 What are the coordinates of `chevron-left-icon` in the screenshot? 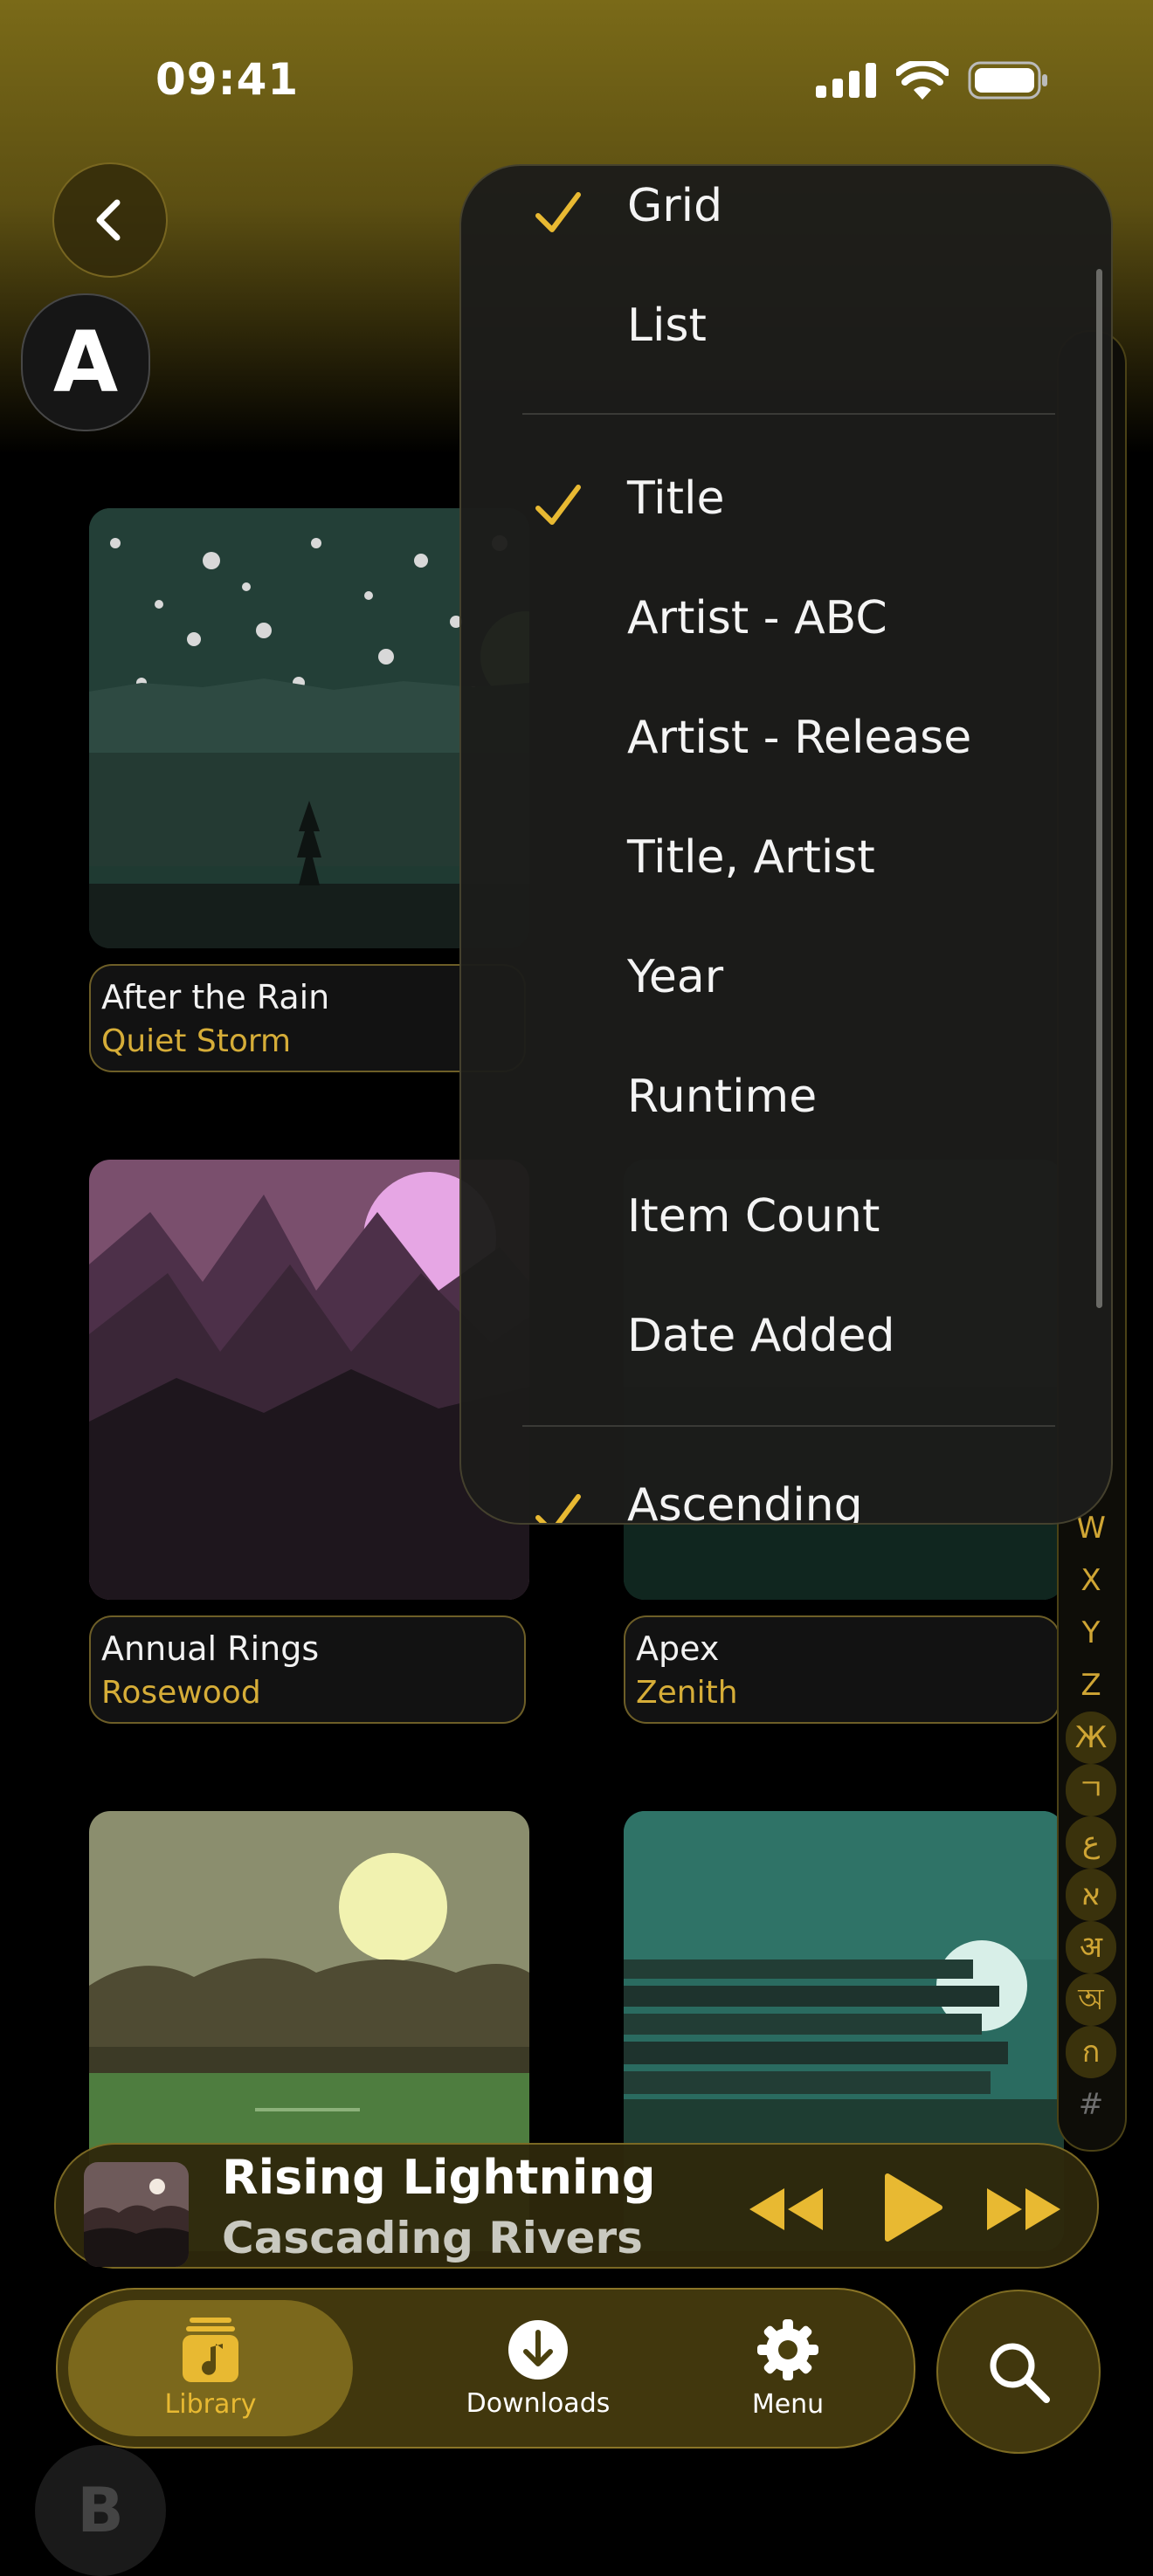 It's located at (109, 220).